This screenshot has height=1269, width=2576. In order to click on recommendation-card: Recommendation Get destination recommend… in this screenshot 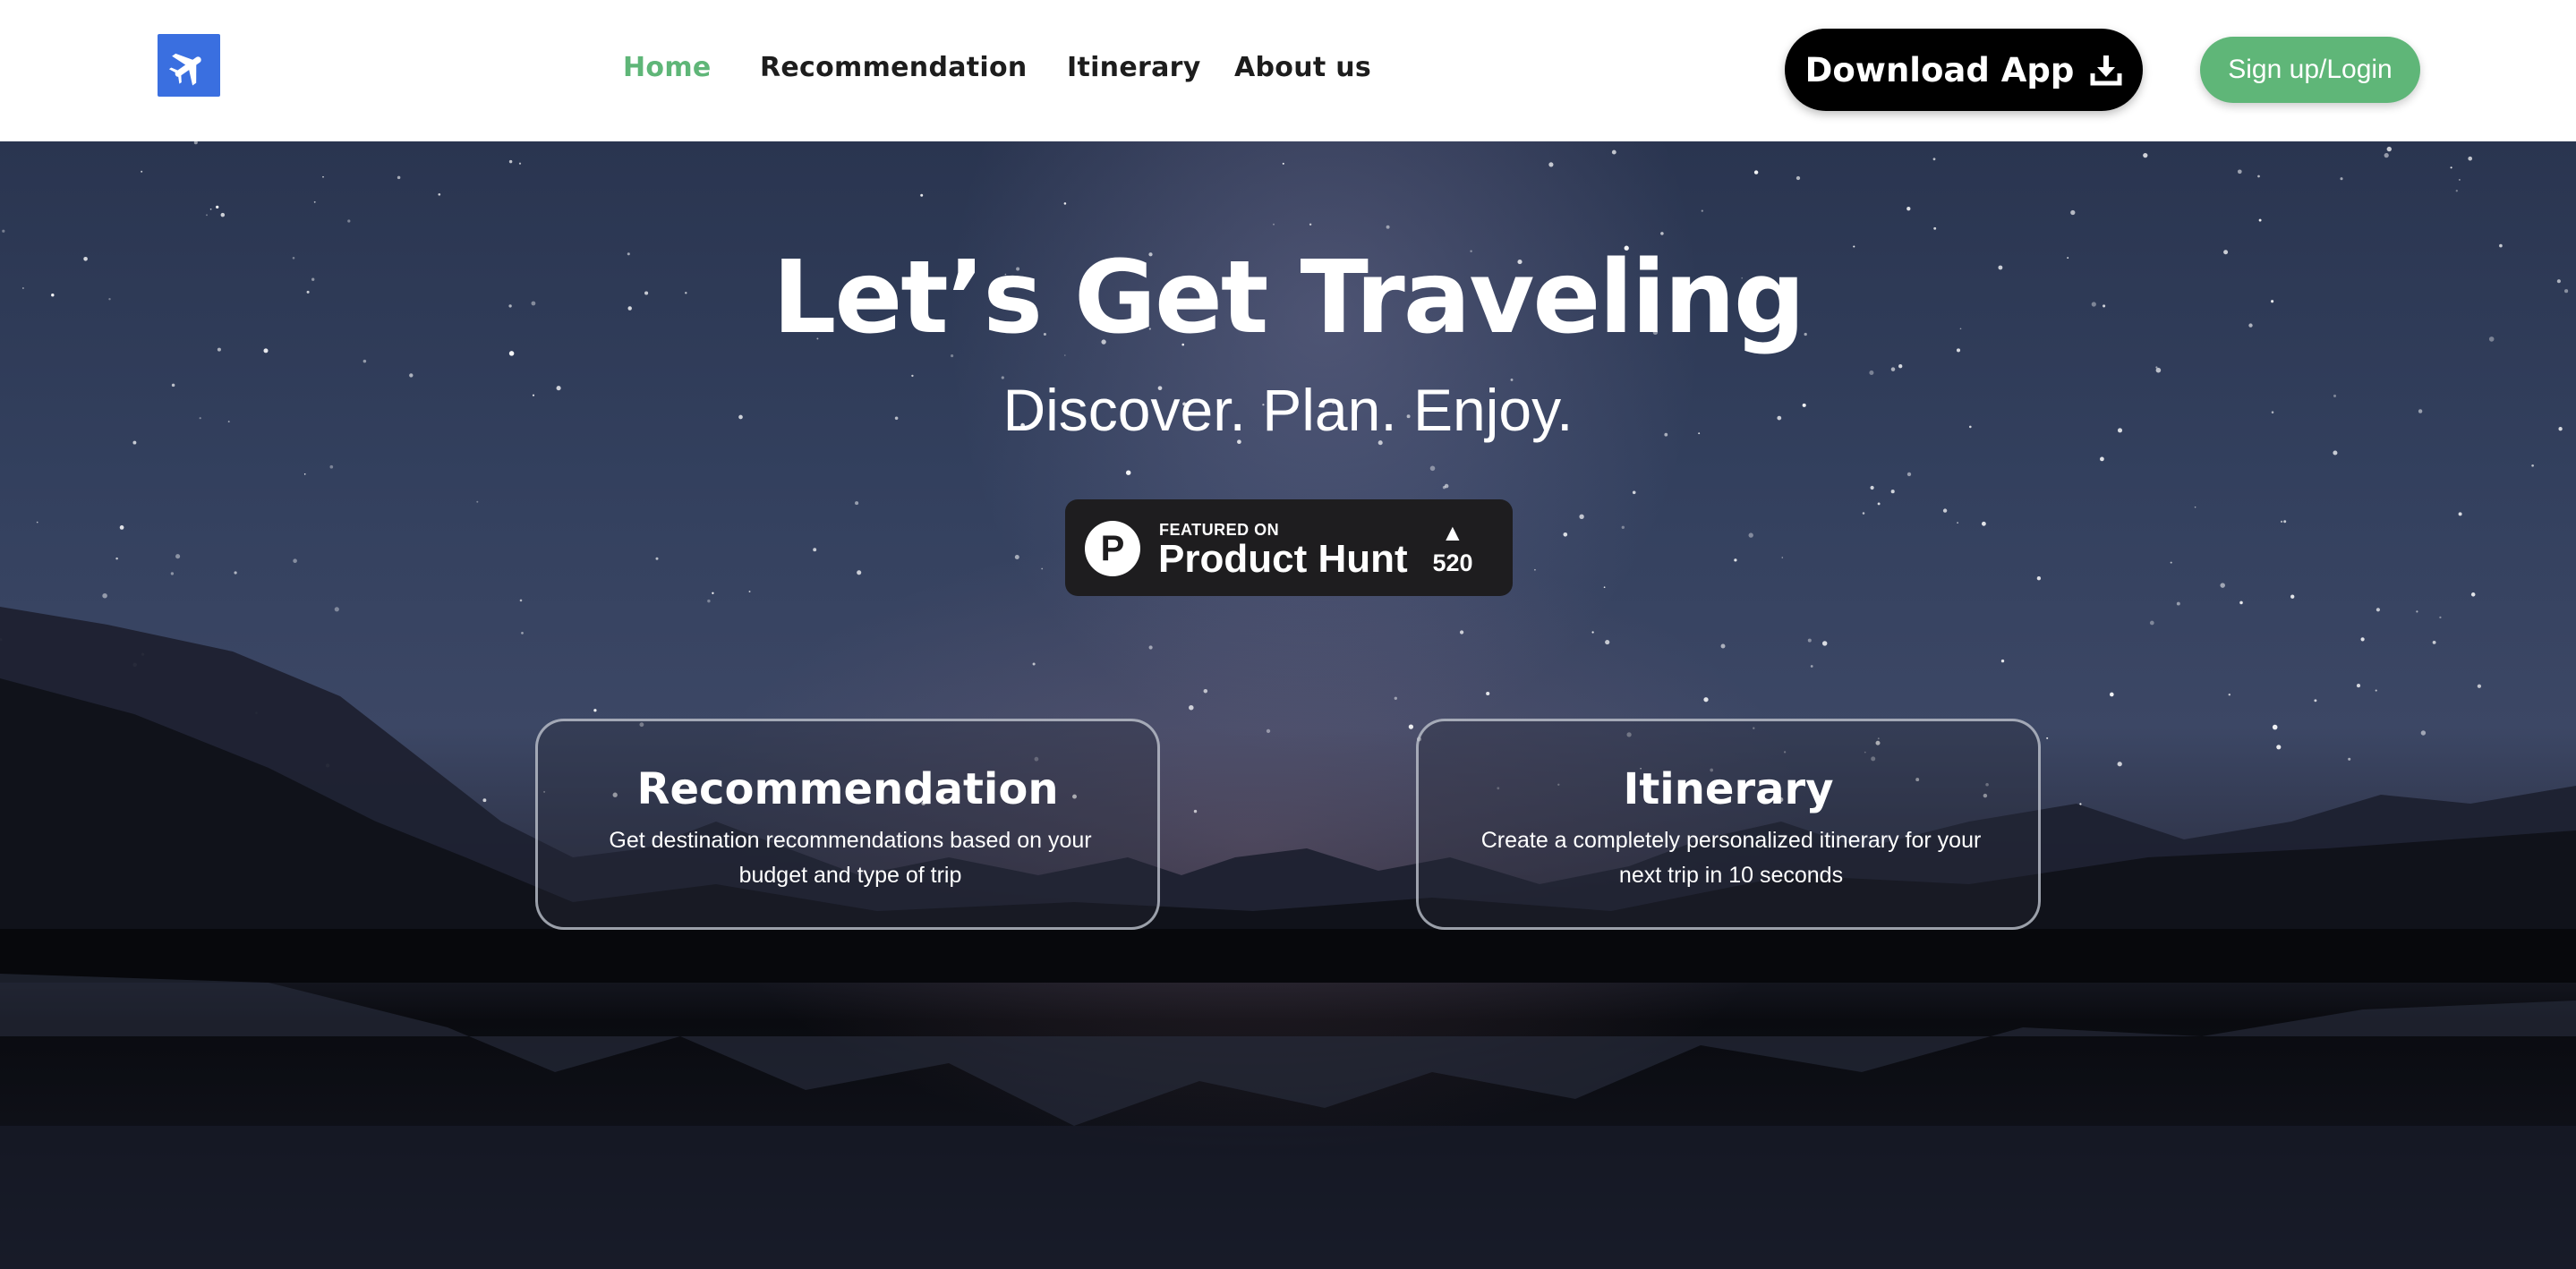, I will do `click(847, 825)`.